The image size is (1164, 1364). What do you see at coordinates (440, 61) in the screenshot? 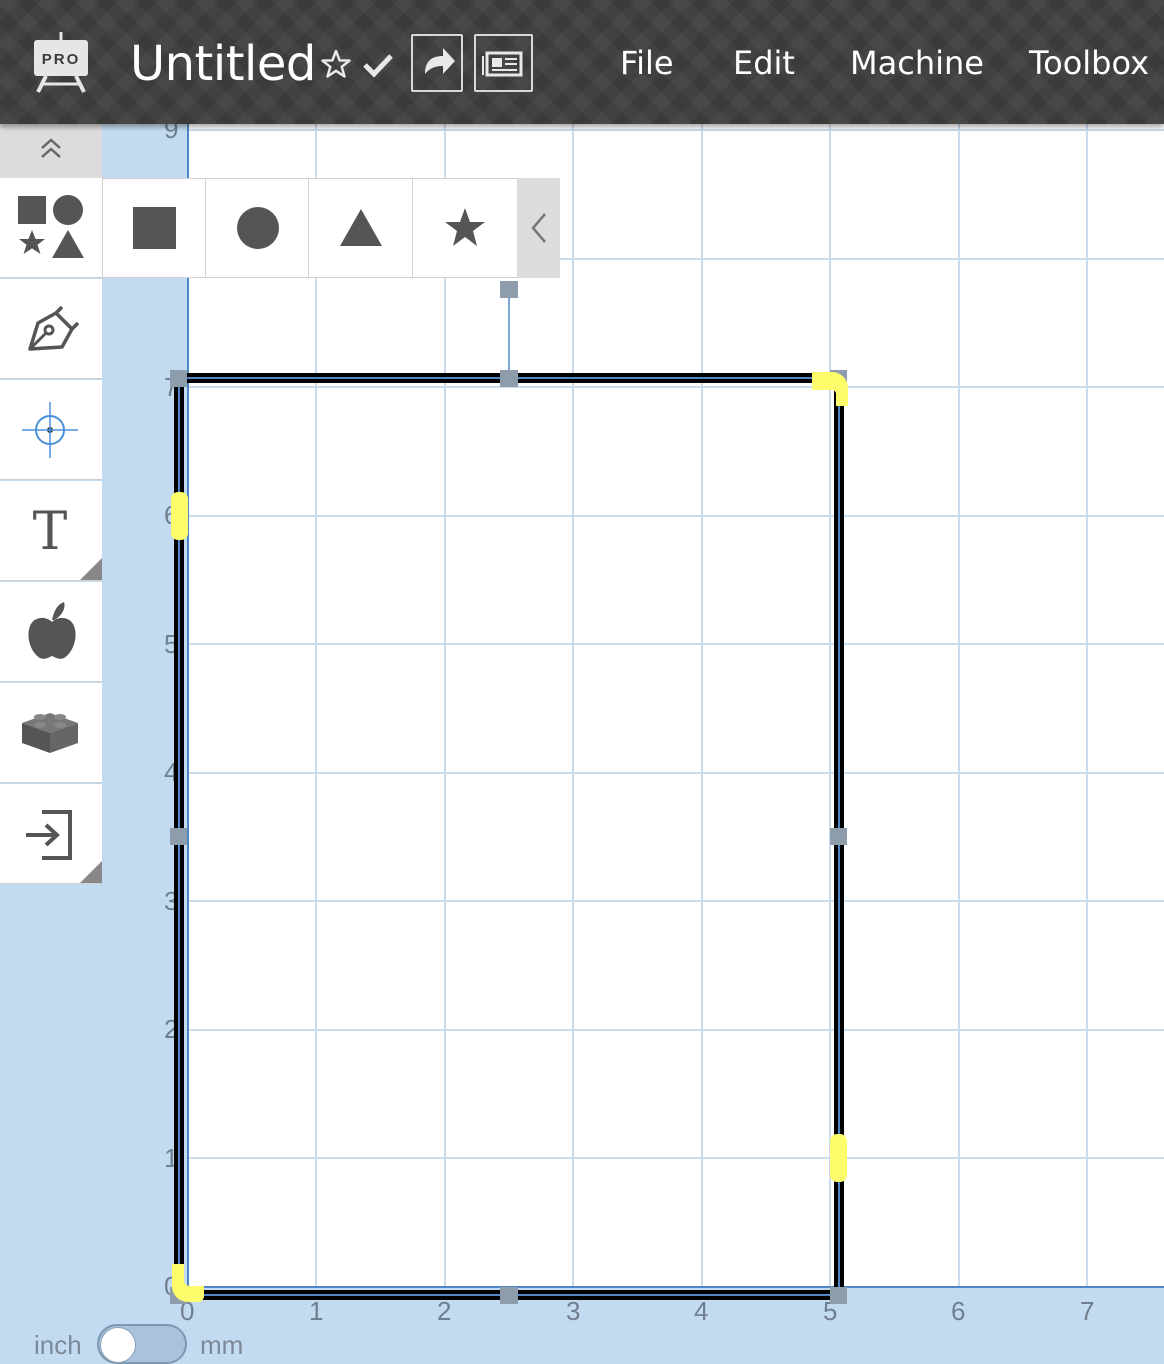
I see `share-icon` at bounding box center [440, 61].